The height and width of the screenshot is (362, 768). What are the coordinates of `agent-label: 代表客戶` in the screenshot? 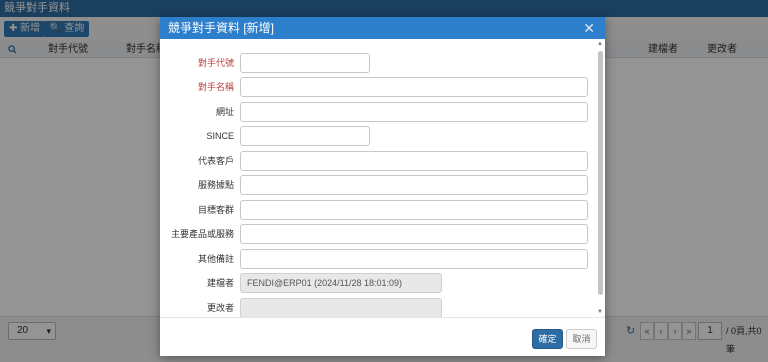 It's located at (215, 161).